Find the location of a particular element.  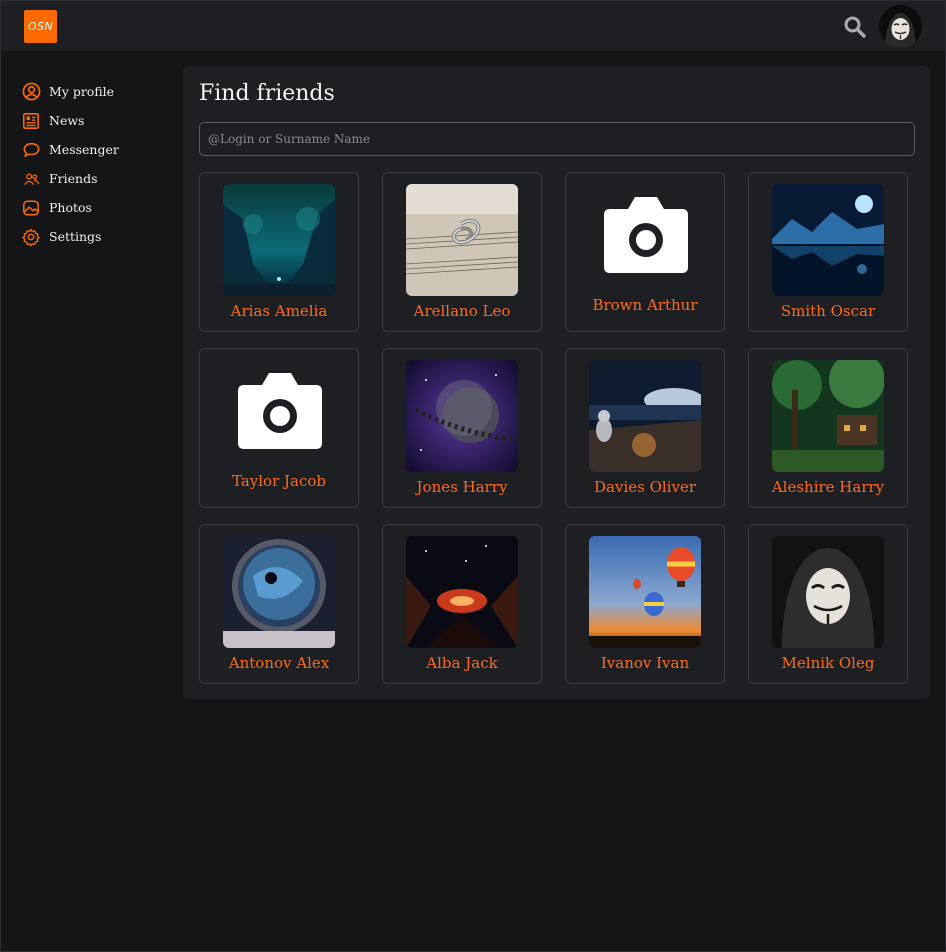

user-avatar is located at coordinates (900, 26).